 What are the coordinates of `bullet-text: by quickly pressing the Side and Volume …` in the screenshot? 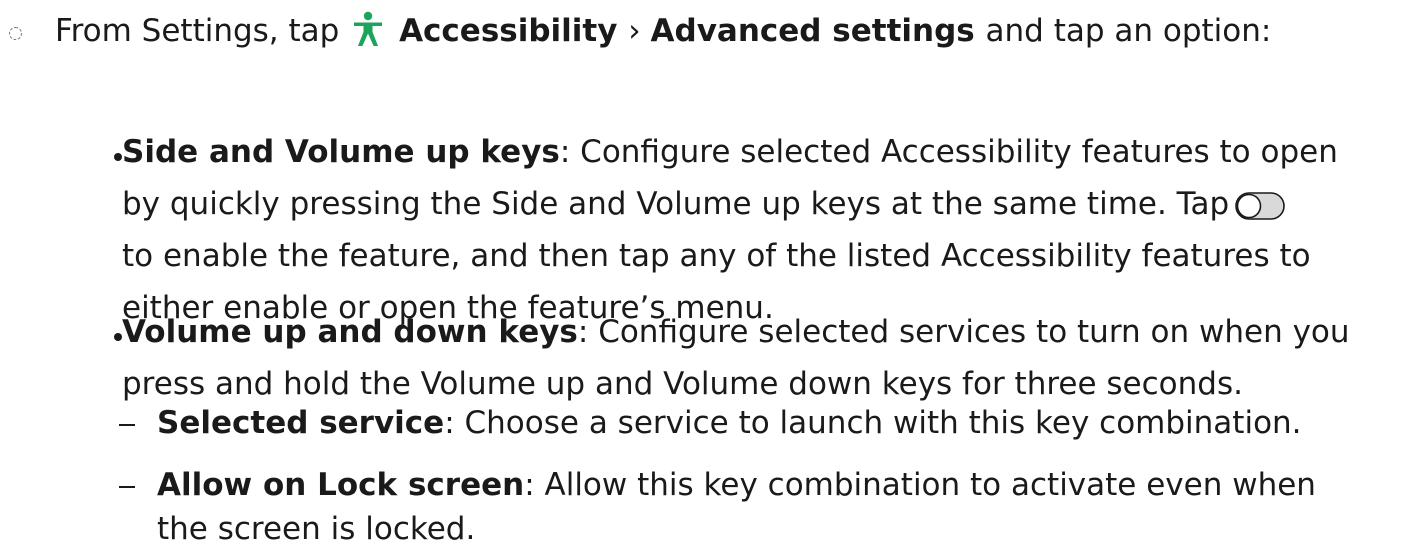 It's located at (676, 204).